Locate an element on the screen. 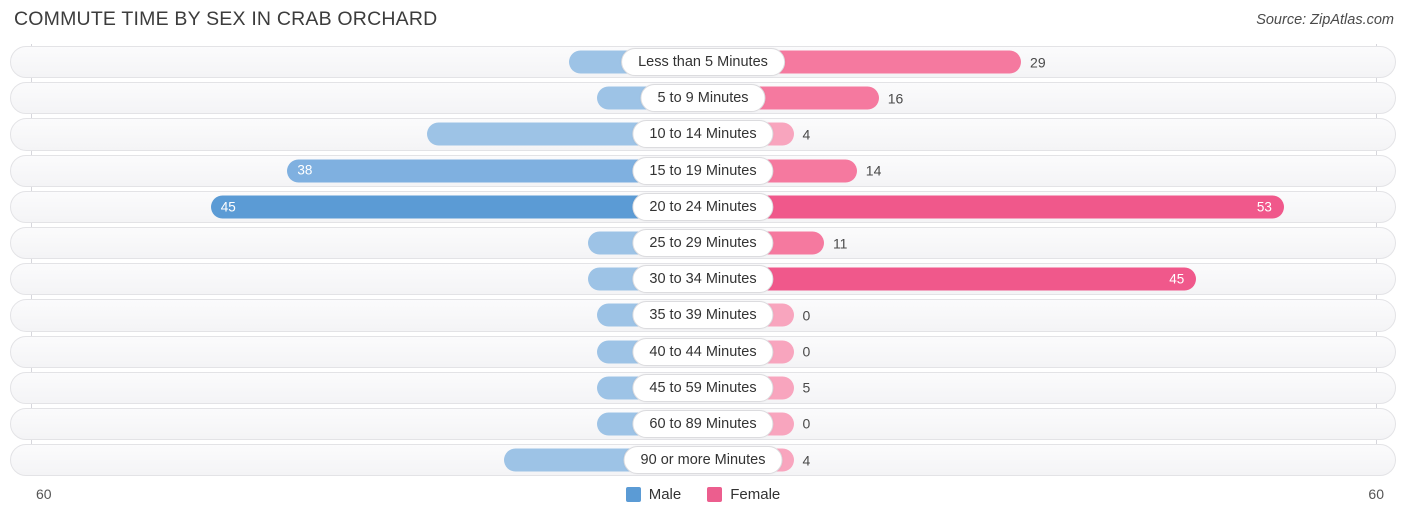  female-value-label: 14 is located at coordinates (873, 170).